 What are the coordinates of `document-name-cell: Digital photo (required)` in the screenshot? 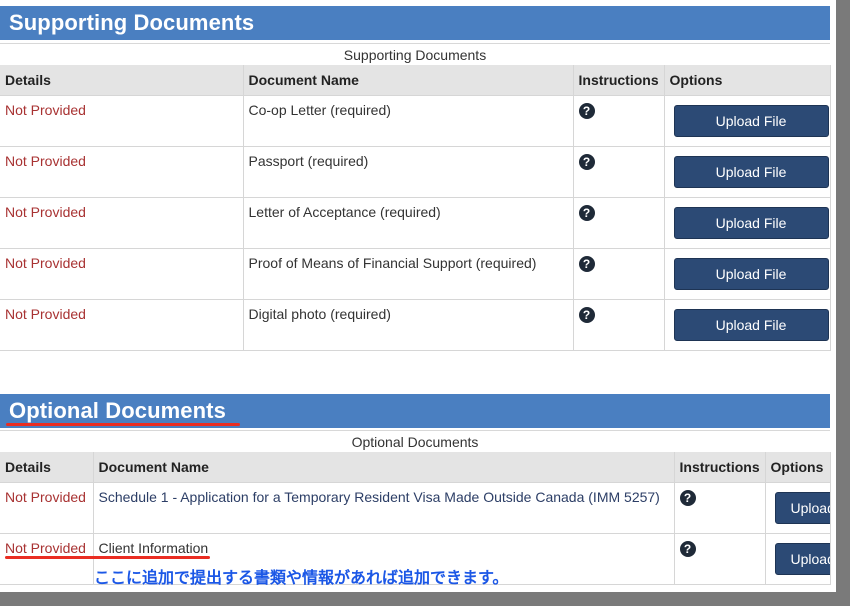 It's located at (408, 325).